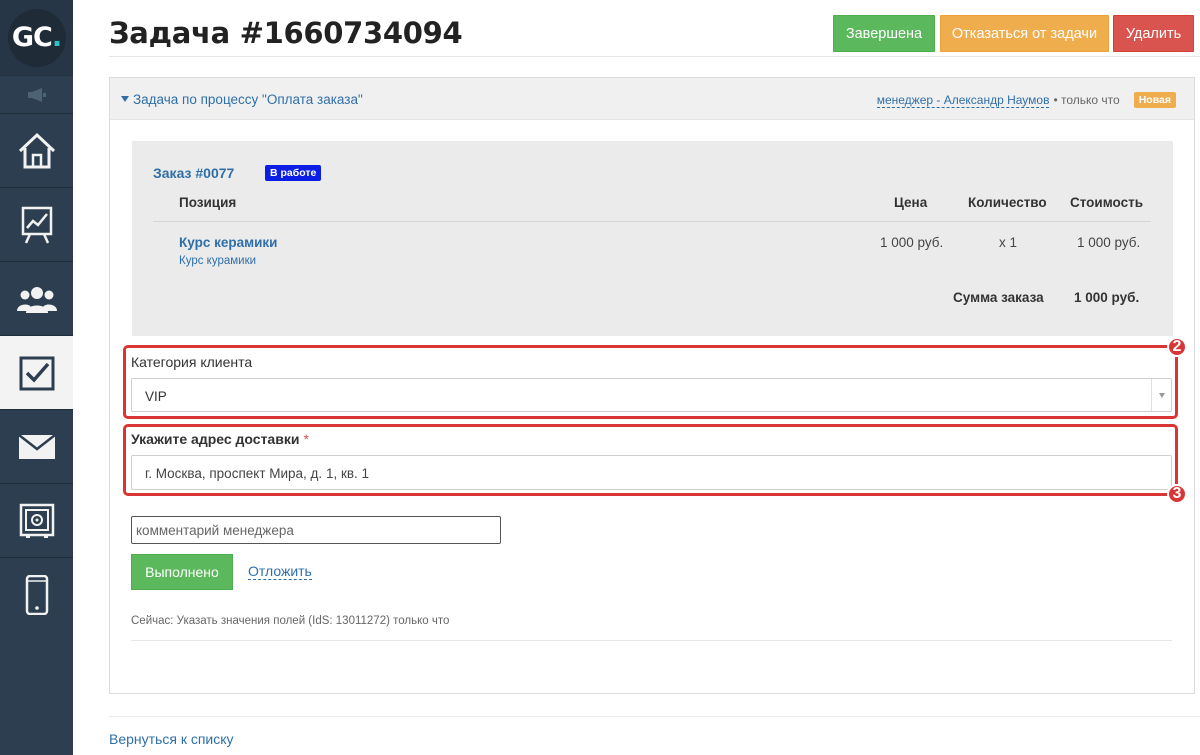 This screenshot has height=755, width=1200. What do you see at coordinates (652, 221) in the screenshot?
I see `order-divider` at bounding box center [652, 221].